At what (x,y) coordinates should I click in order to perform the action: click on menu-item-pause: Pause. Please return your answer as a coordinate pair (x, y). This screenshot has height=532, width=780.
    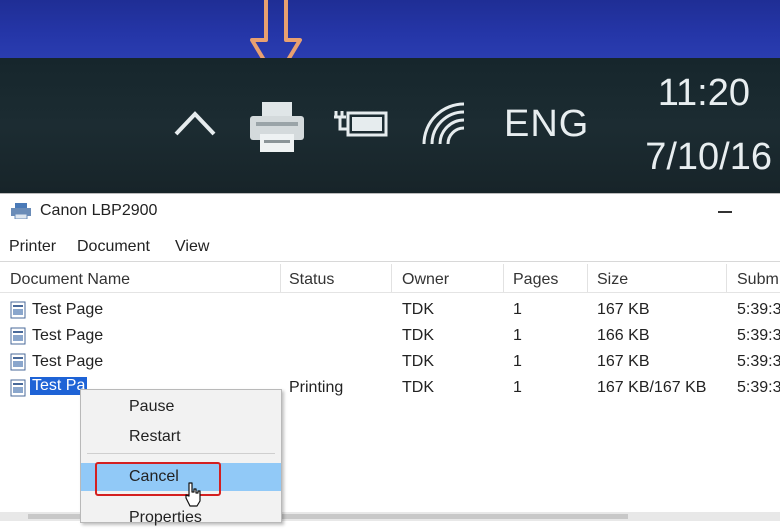
    Looking at the image, I should click on (181, 407).